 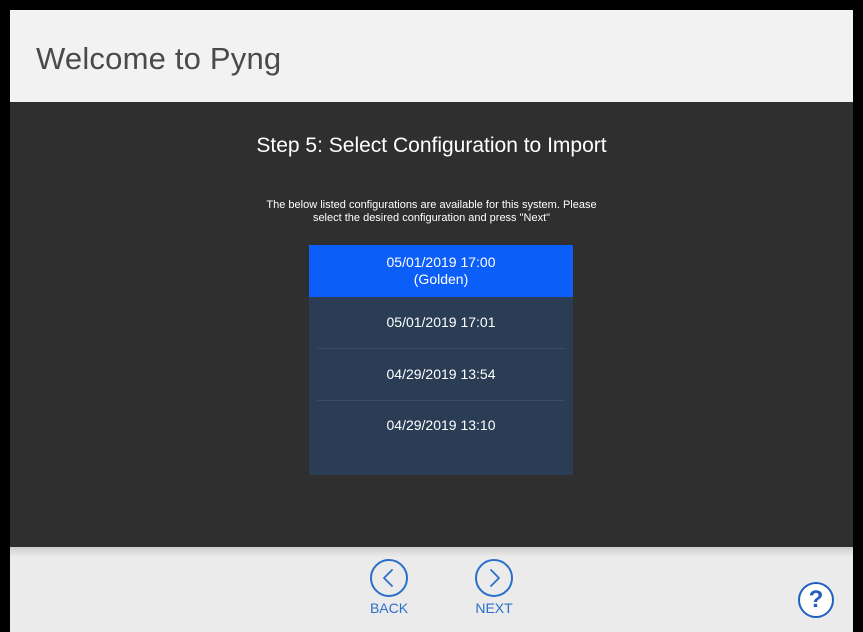 I want to click on config-item-date: 05/01/2019 17:00, so click(x=441, y=262).